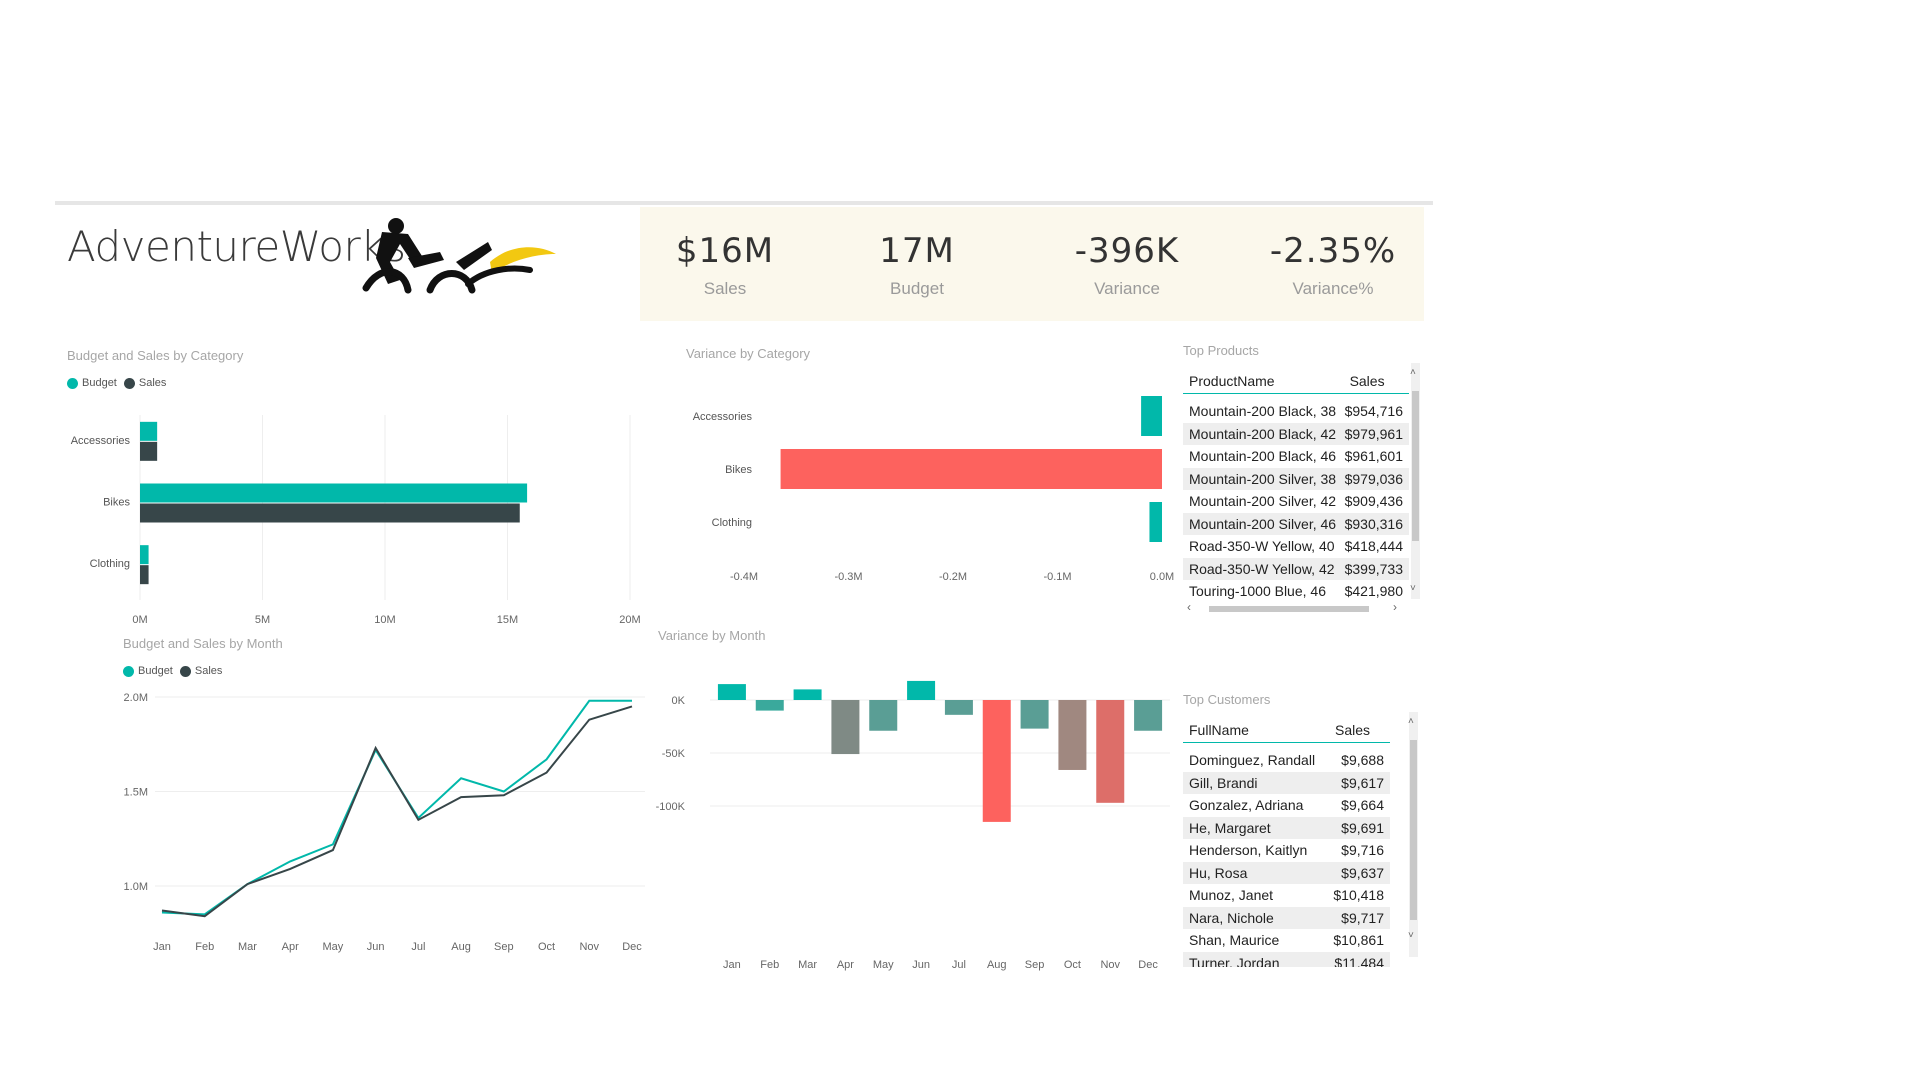 The height and width of the screenshot is (1080, 1920). What do you see at coordinates (1373, 523) in the screenshot?
I see `cell-sales: $930,316` at bounding box center [1373, 523].